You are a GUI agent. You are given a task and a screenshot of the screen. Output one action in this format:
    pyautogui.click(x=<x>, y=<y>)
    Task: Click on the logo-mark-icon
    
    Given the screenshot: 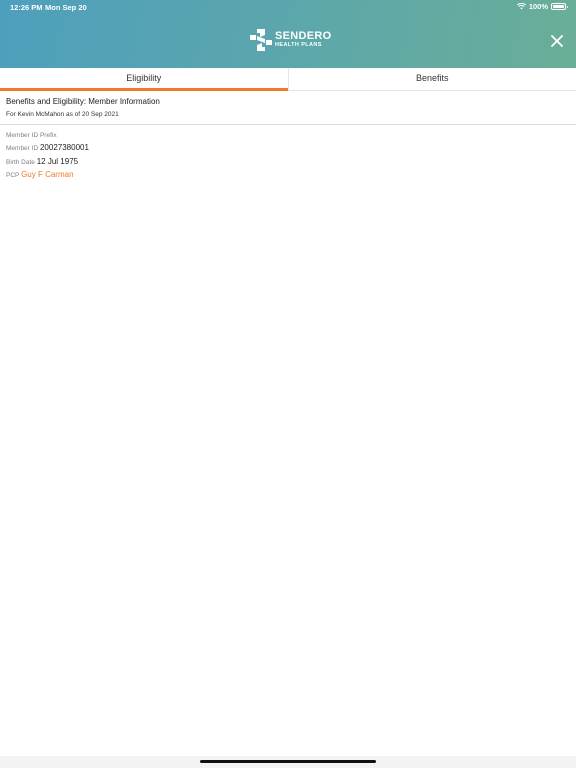 What is the action you would take?
    pyautogui.click(x=261, y=40)
    